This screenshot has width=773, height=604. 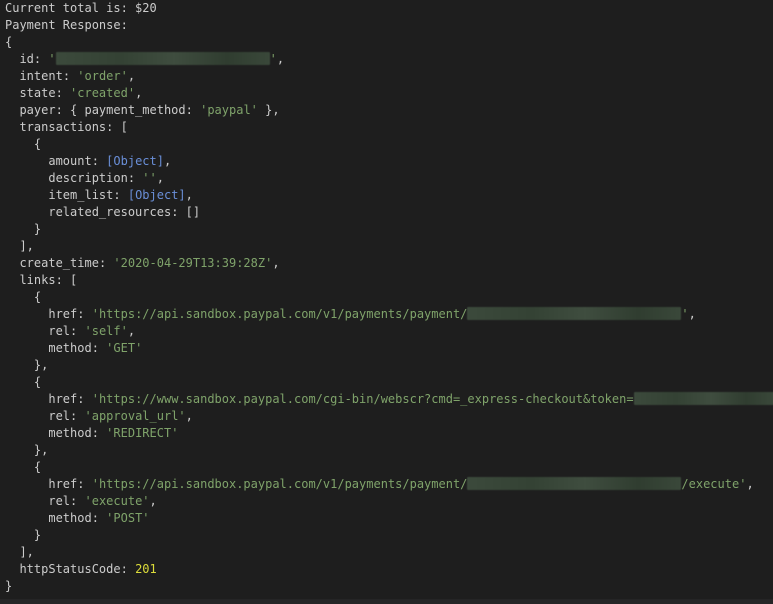 I want to click on create-time-line: create_time: '2020-04-29T13:39:28Z',, so click(x=149, y=263).